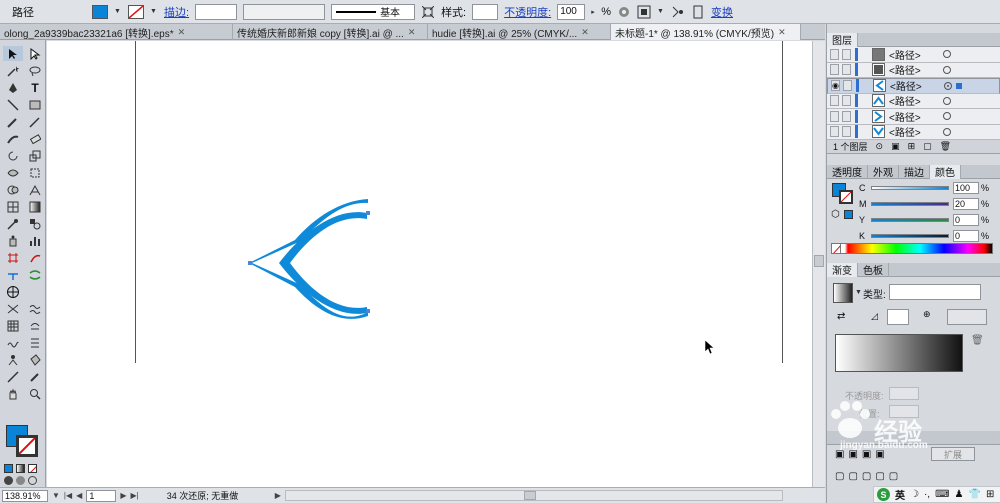 The image size is (1000, 503). What do you see at coordinates (373, 11) in the screenshot?
I see `brush-profile-select: 基本` at bounding box center [373, 11].